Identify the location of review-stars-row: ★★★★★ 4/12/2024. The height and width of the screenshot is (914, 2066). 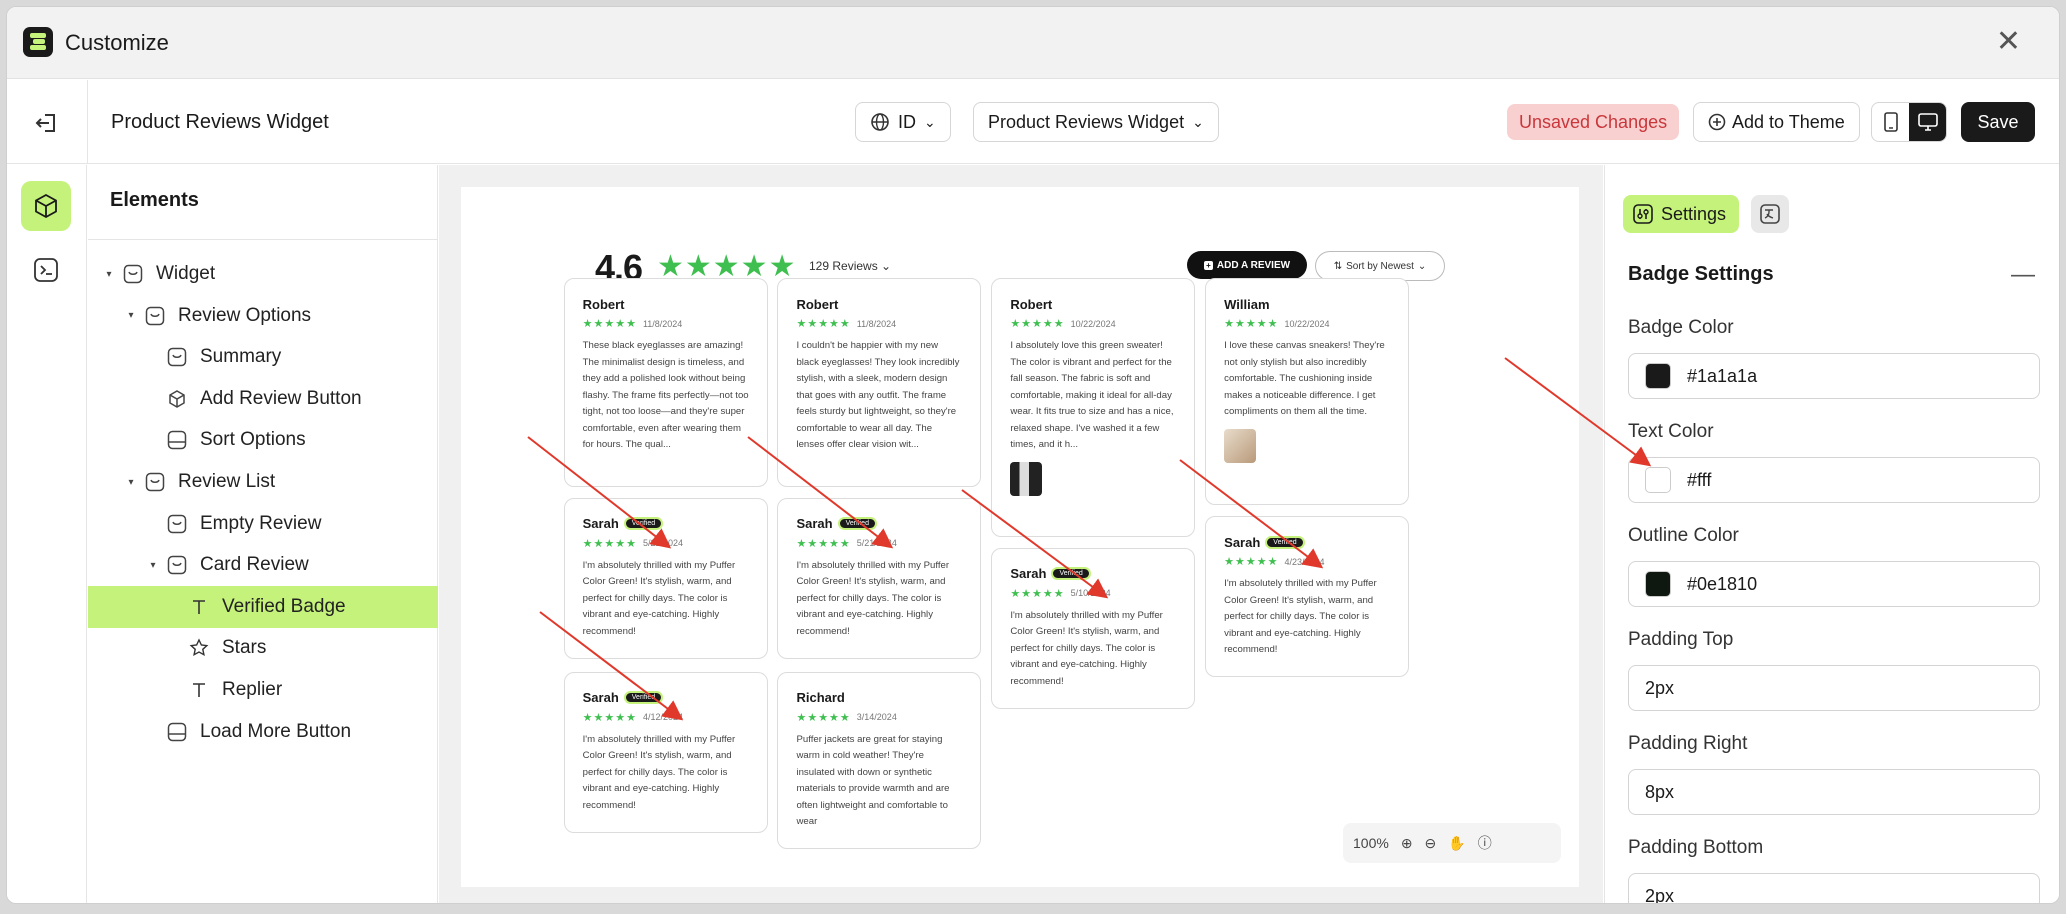
(666, 717).